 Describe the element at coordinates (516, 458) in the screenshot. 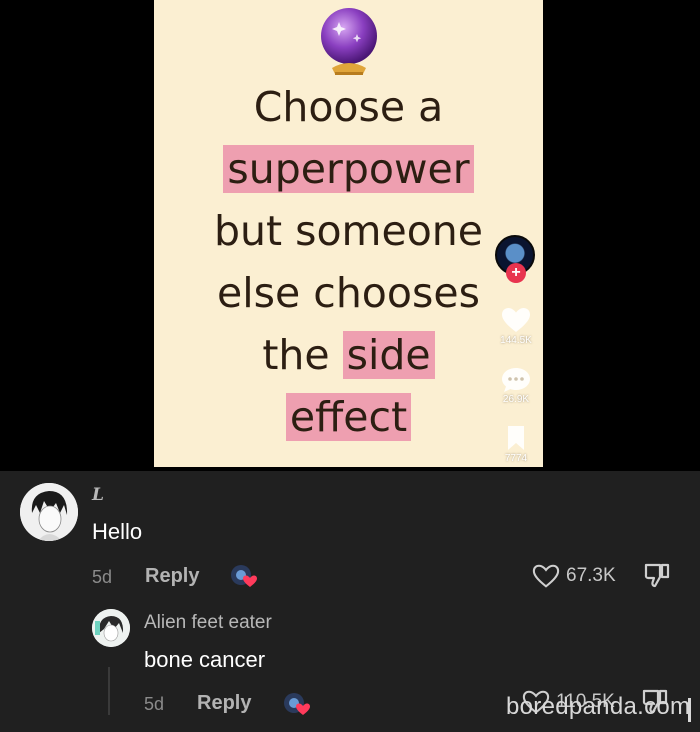

I see `save-count: 7774` at that location.